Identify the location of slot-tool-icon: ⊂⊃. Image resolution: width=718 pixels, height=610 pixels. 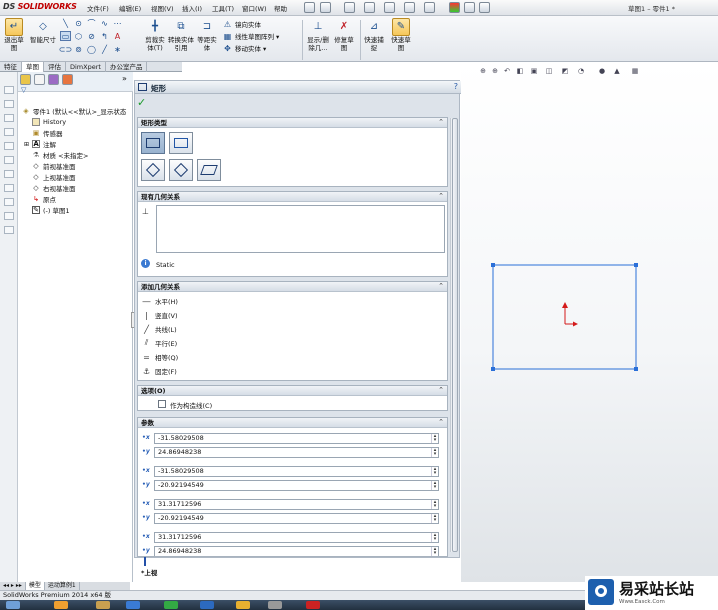
(65, 49).